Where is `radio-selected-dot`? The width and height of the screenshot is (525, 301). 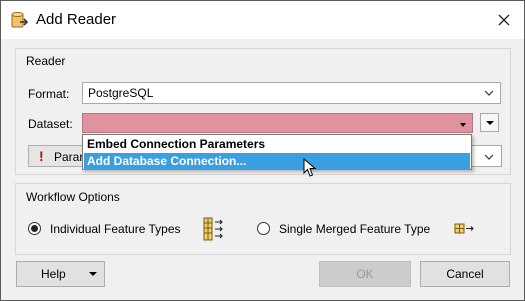 radio-selected-dot is located at coordinates (34, 228).